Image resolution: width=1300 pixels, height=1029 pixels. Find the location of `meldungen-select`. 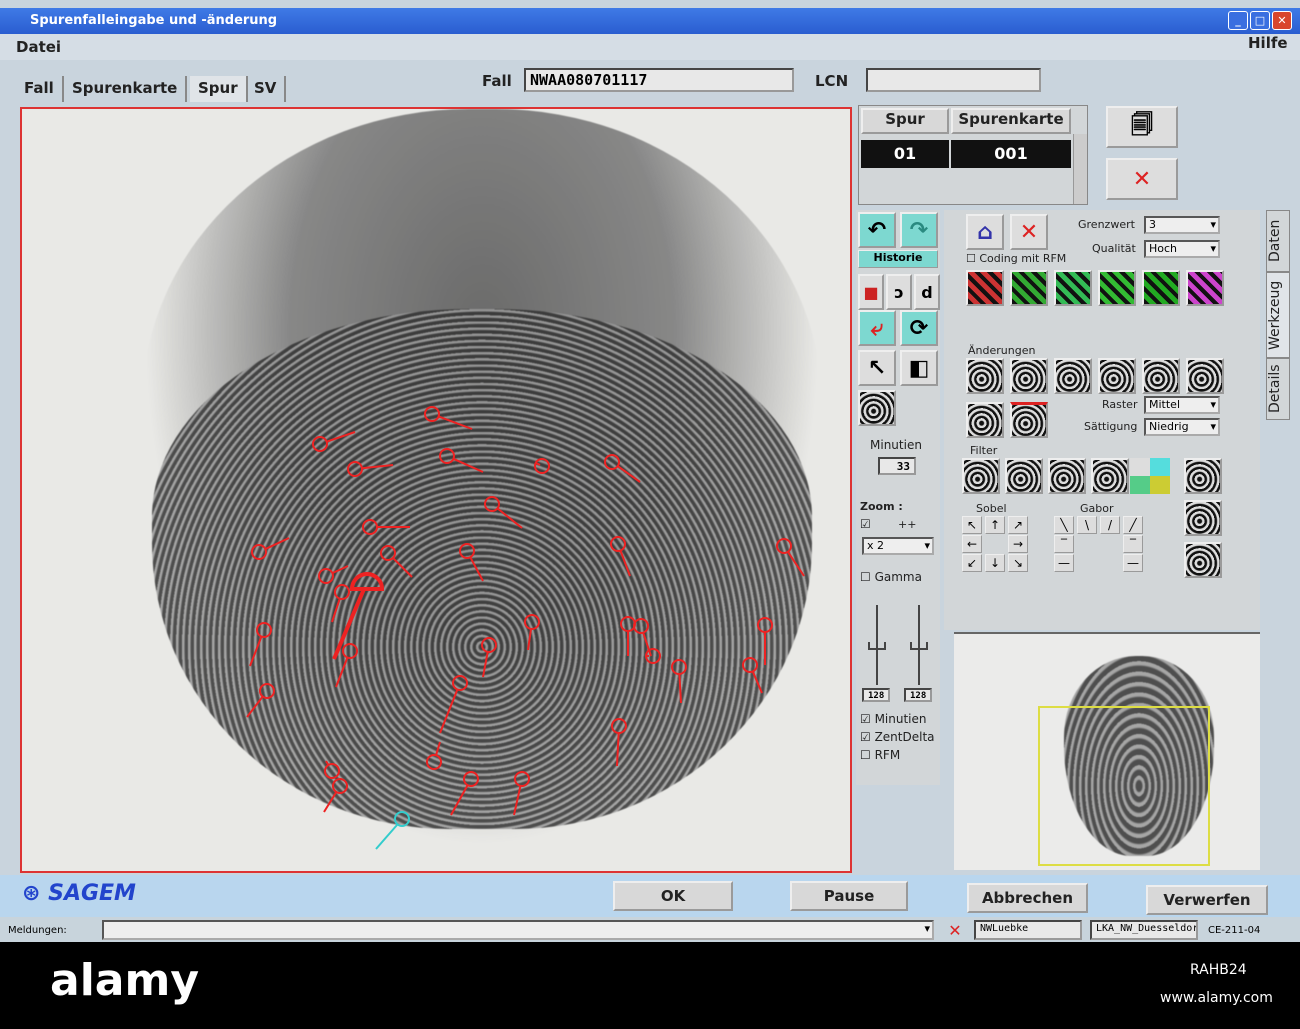

meldungen-select is located at coordinates (518, 930).